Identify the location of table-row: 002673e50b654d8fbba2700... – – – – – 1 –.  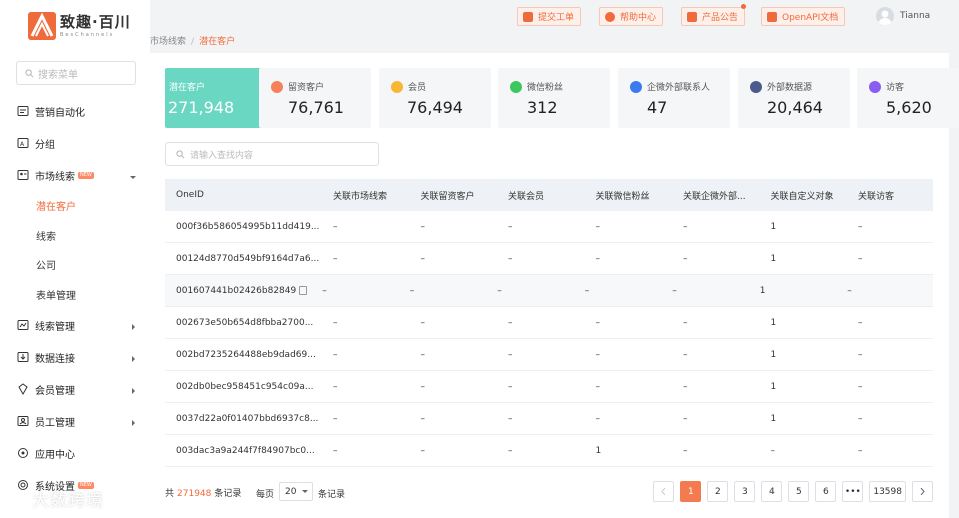
(549, 323).